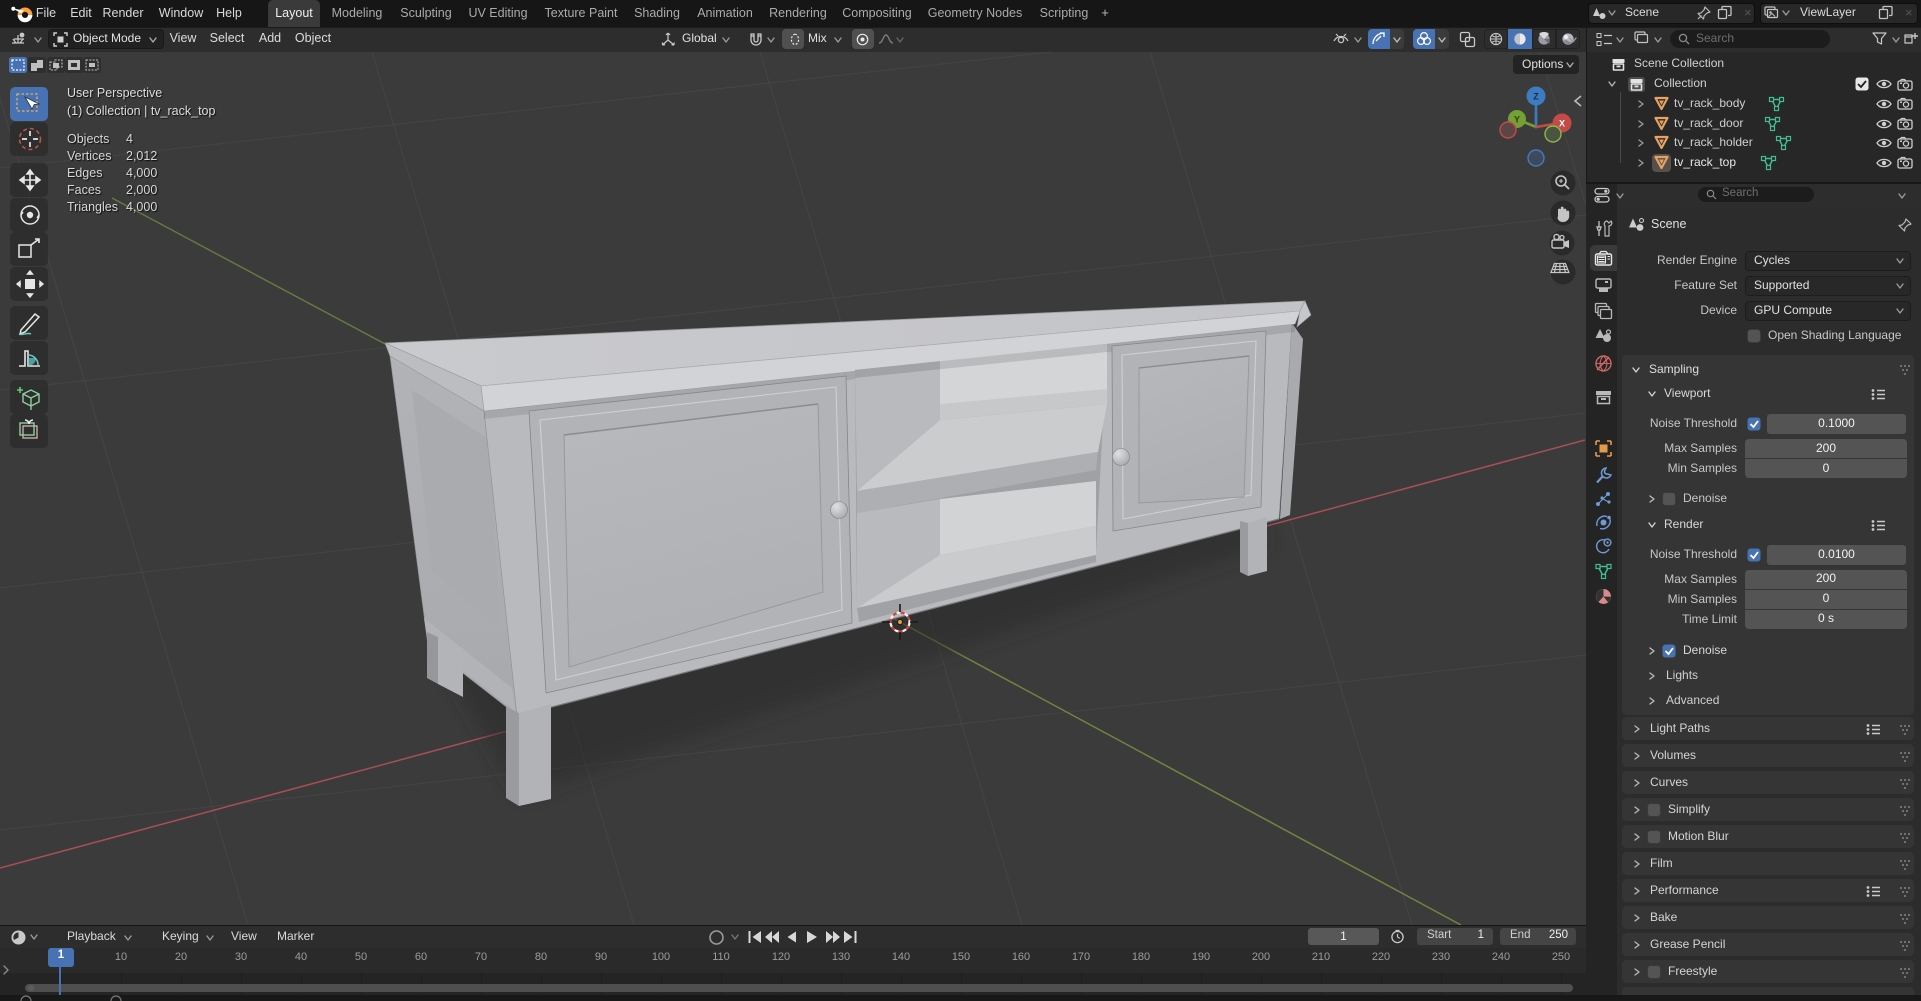 The width and height of the screenshot is (1921, 1001). I want to click on svg-text: Z, so click(1536, 97).